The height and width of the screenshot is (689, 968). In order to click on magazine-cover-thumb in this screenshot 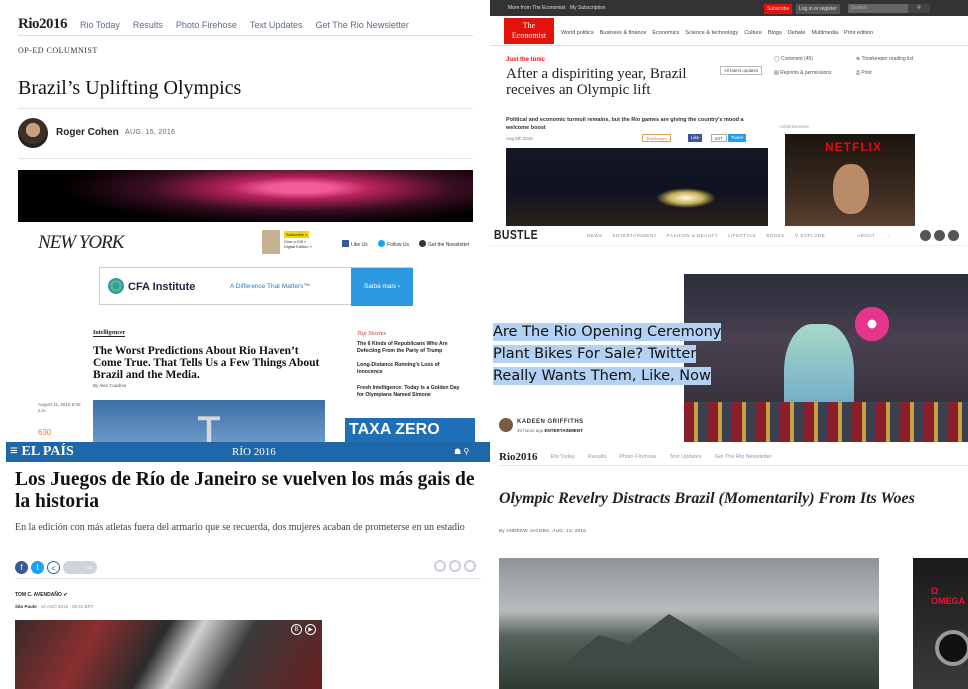, I will do `click(271, 242)`.